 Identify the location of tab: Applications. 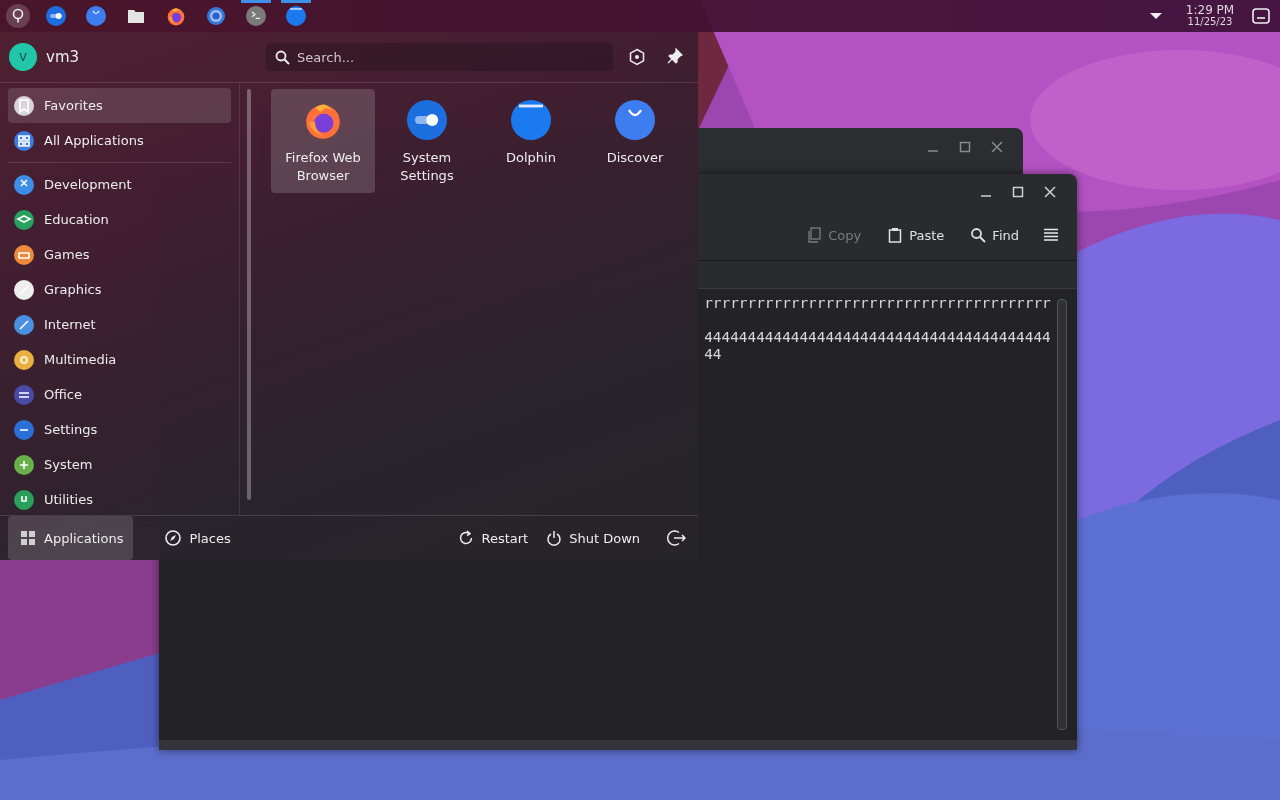
(71, 538).